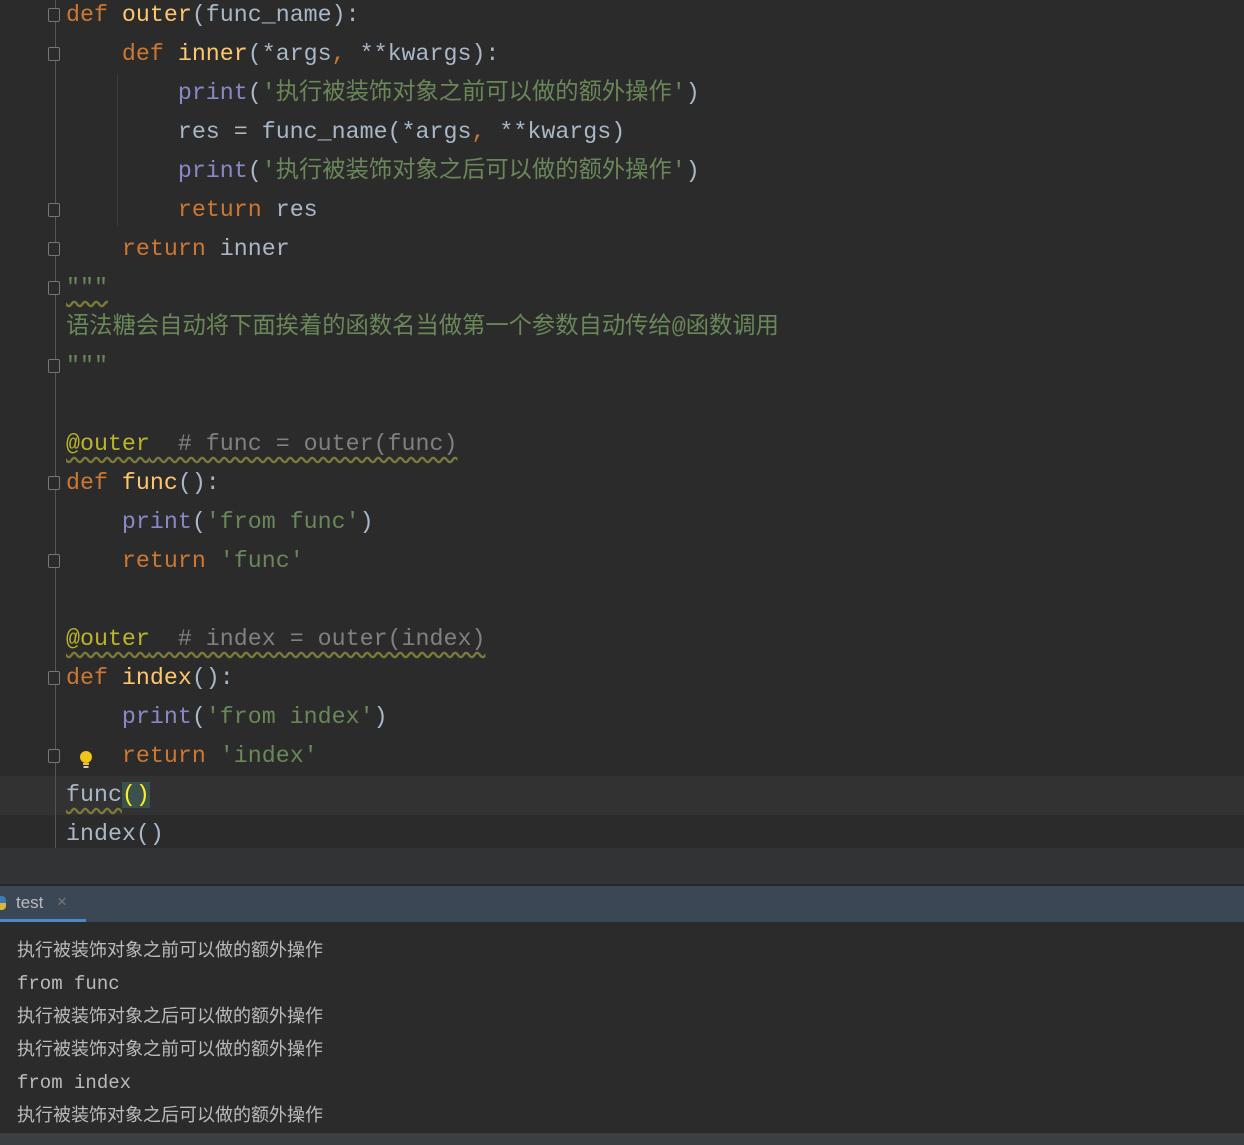  What do you see at coordinates (296, 210) in the screenshot?
I see `code-token: res` at bounding box center [296, 210].